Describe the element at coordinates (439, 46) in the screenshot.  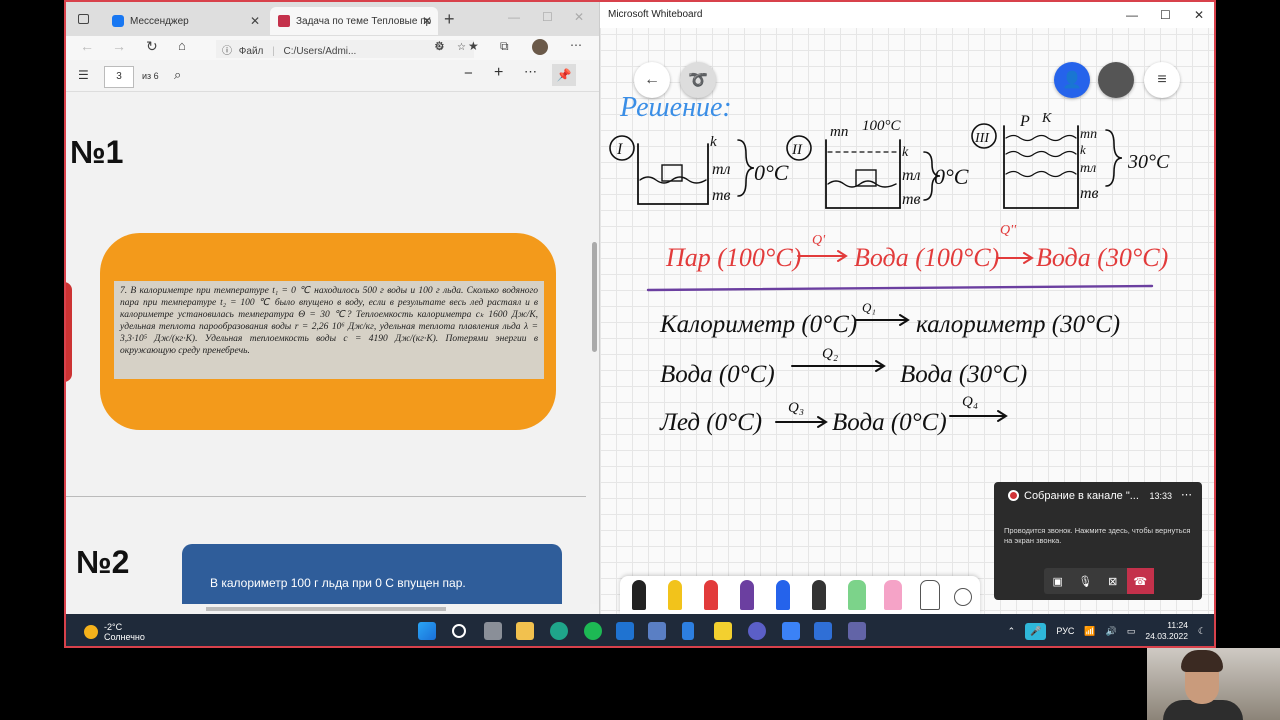
I see `extensions-icon: ⚙` at that location.